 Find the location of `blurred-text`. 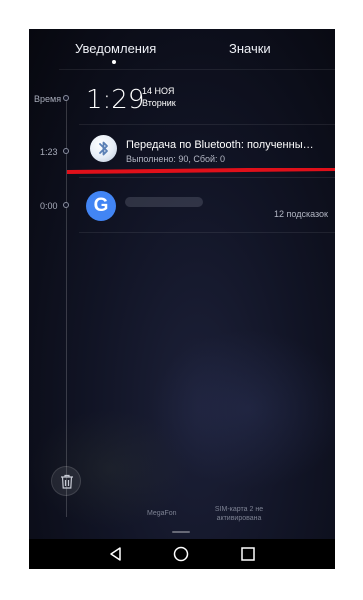

blurred-text is located at coordinates (164, 202).